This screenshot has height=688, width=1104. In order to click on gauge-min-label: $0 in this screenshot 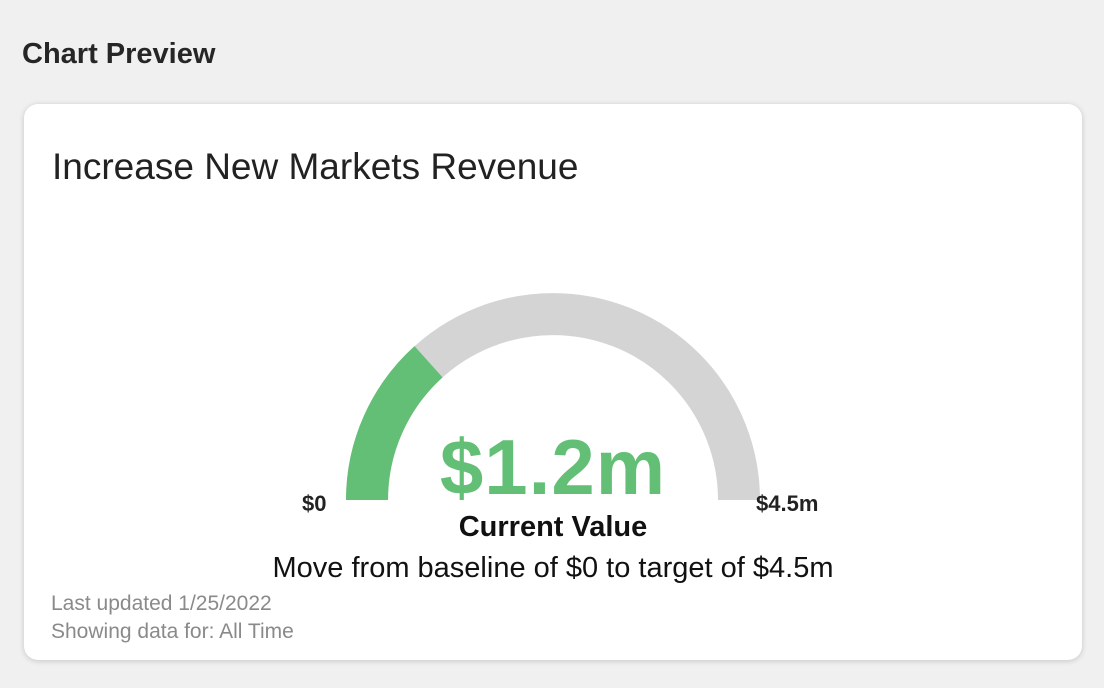, I will do `click(314, 503)`.